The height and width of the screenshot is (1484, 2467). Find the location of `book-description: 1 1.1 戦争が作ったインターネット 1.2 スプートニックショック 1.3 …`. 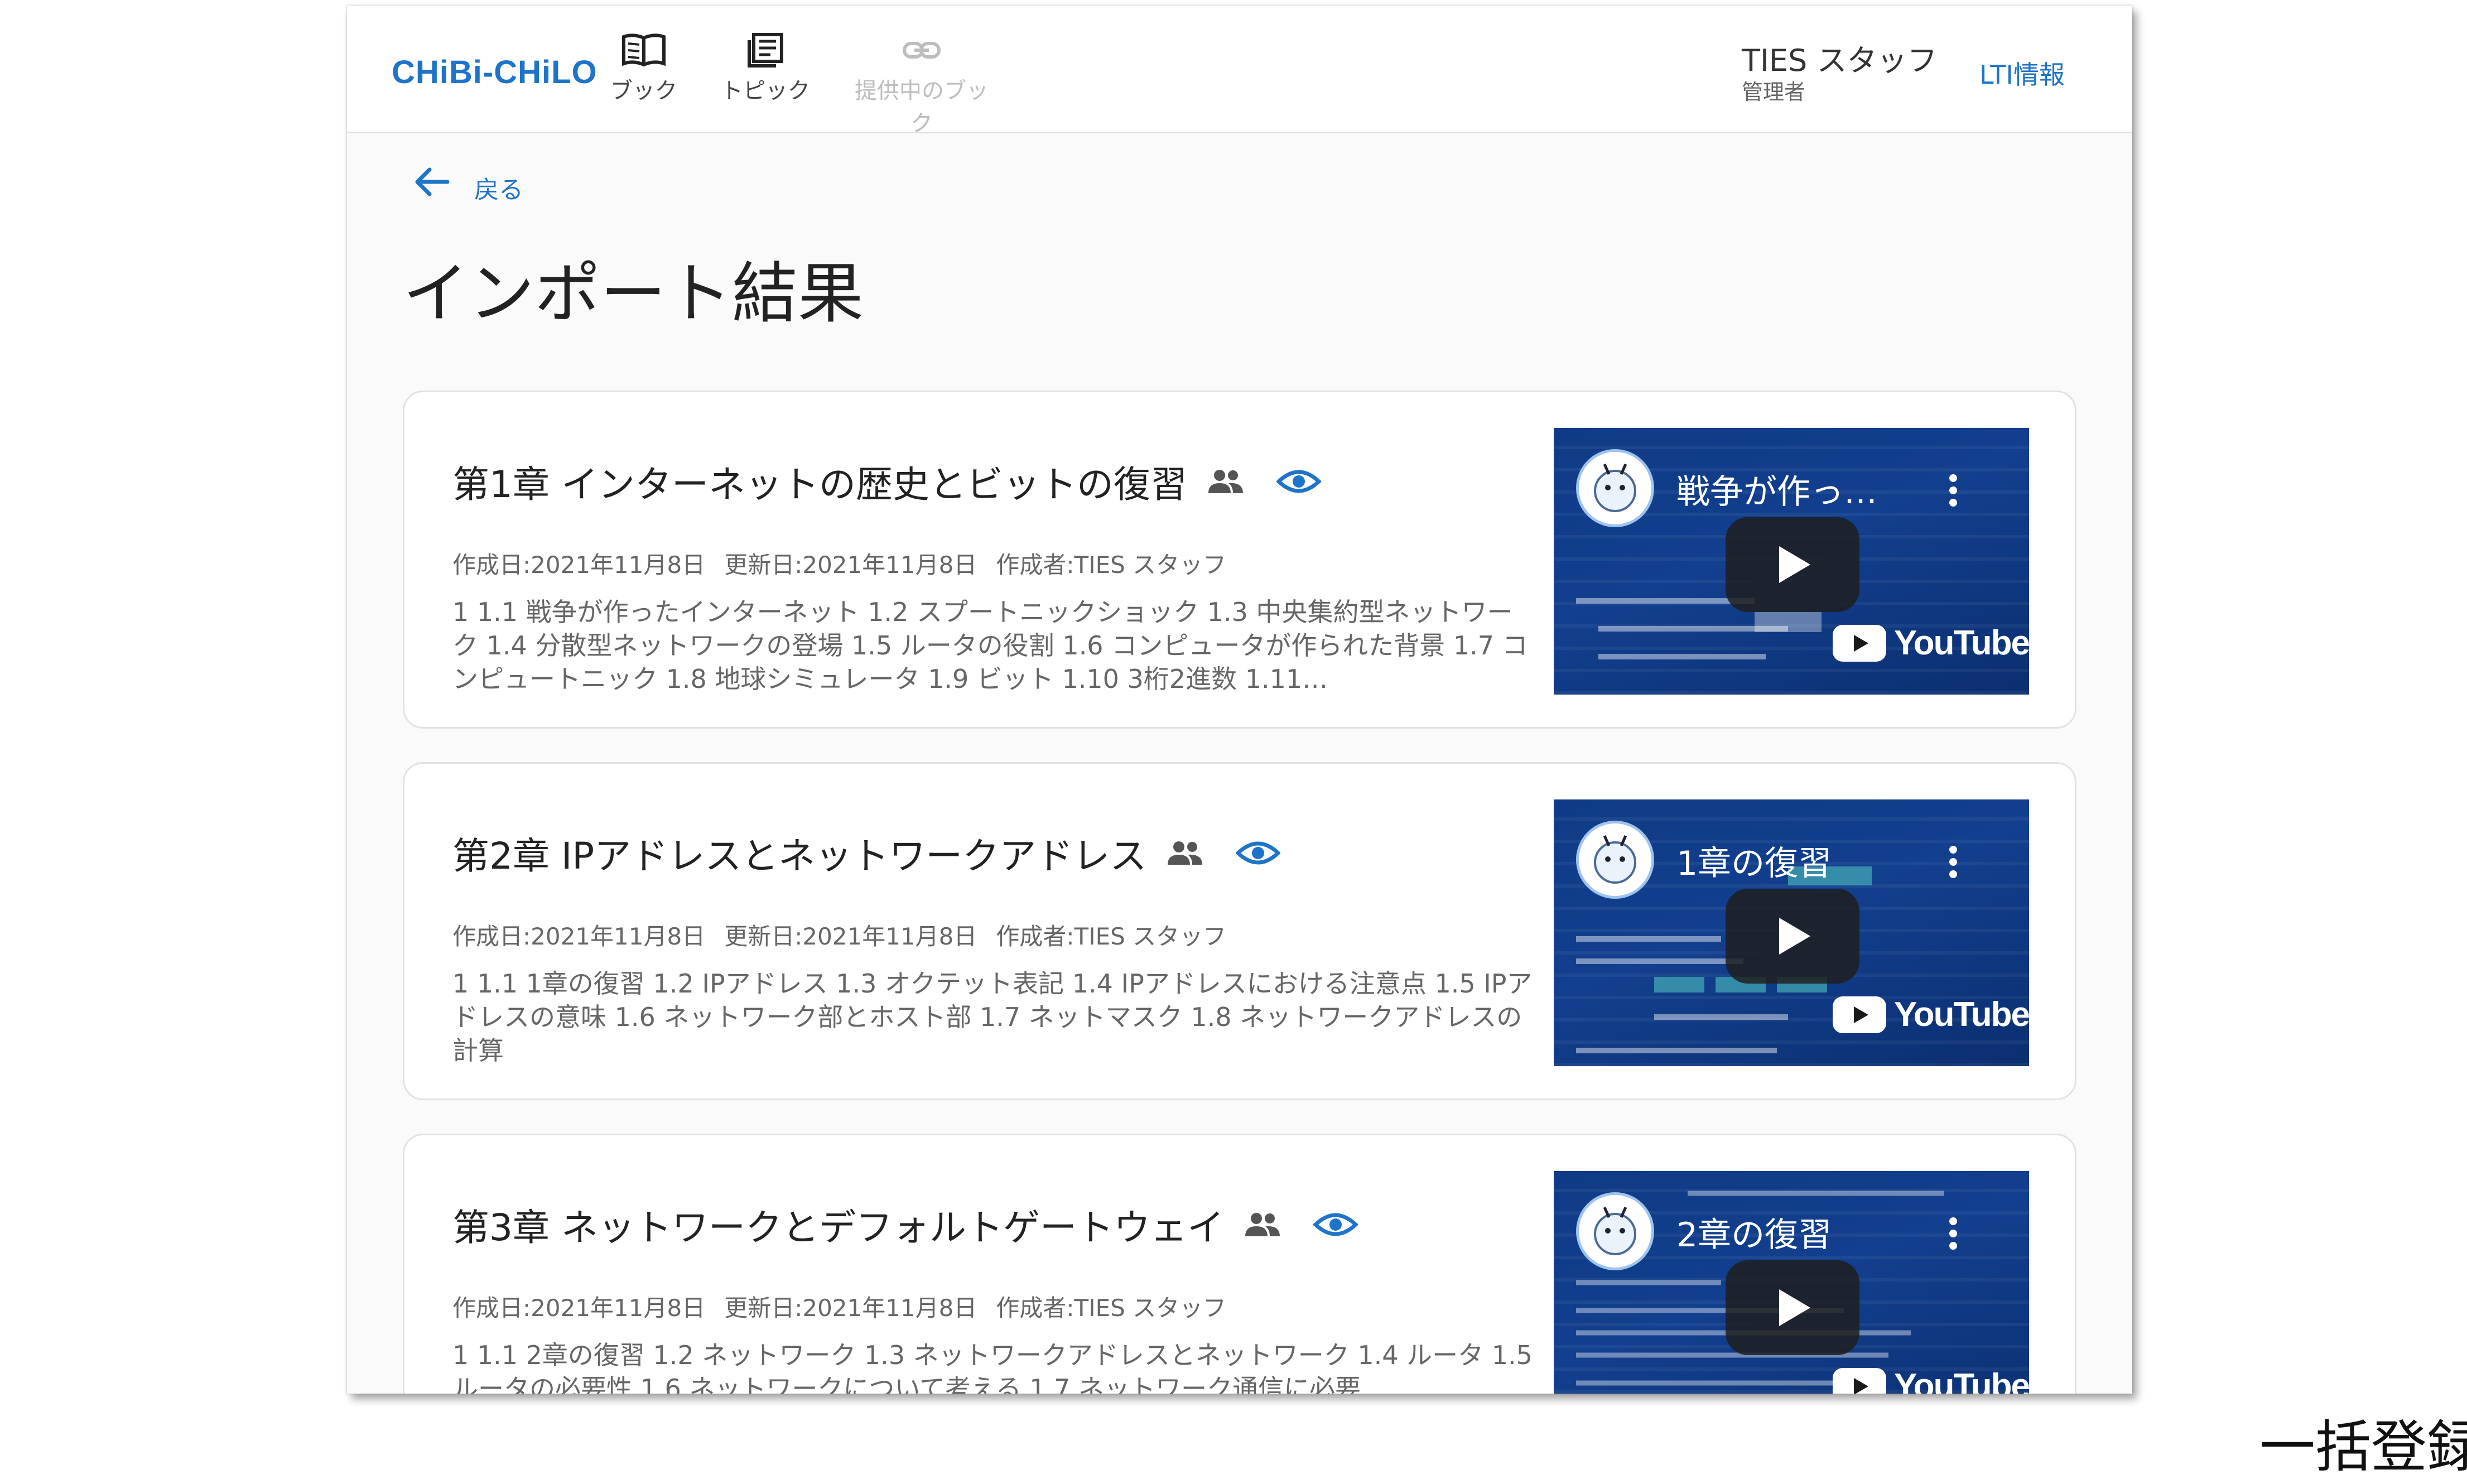

book-description: 1 1.1 戦争が作ったインターネット 1.2 スプートニックショック 1.3 … is located at coordinates (990, 645).